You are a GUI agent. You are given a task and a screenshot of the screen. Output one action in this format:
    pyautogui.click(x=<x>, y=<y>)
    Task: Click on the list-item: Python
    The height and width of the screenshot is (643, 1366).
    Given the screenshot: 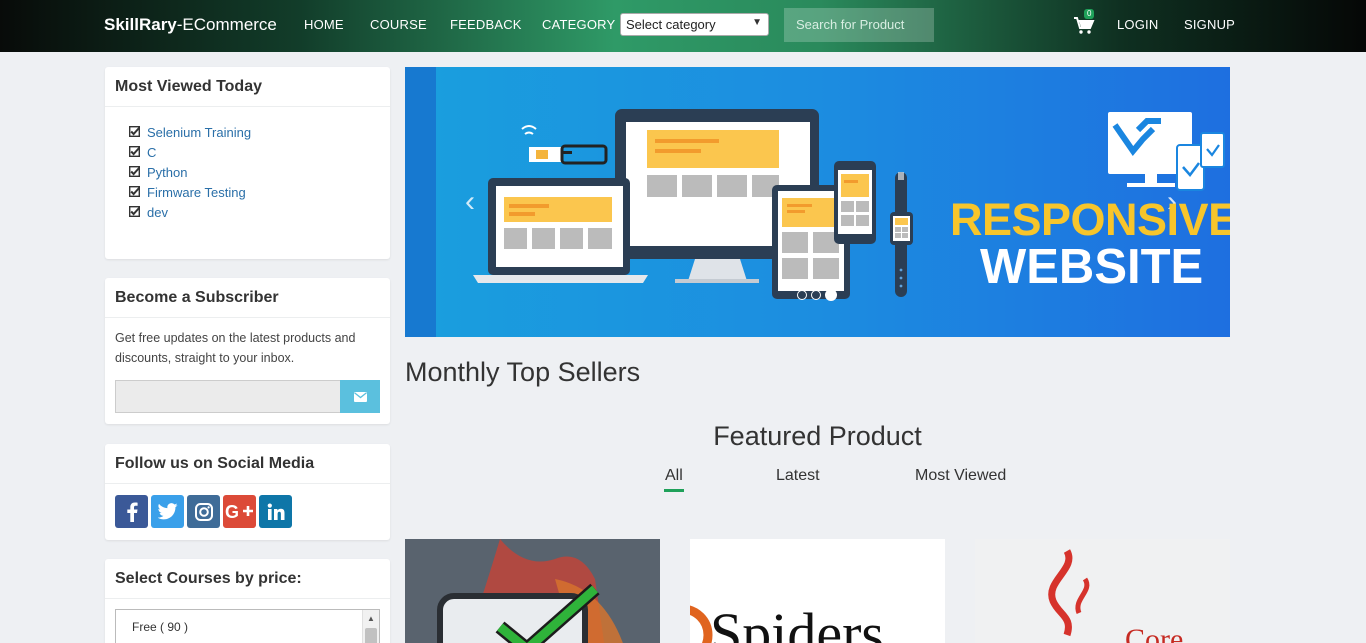 What is the action you would take?
    pyautogui.click(x=259, y=172)
    